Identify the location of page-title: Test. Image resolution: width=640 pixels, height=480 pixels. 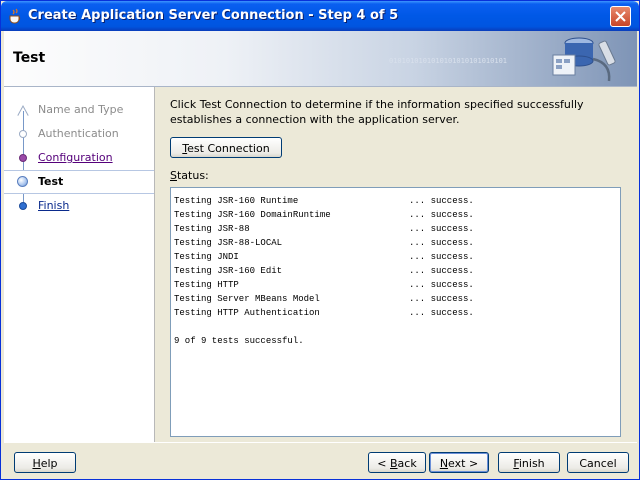
(29, 58).